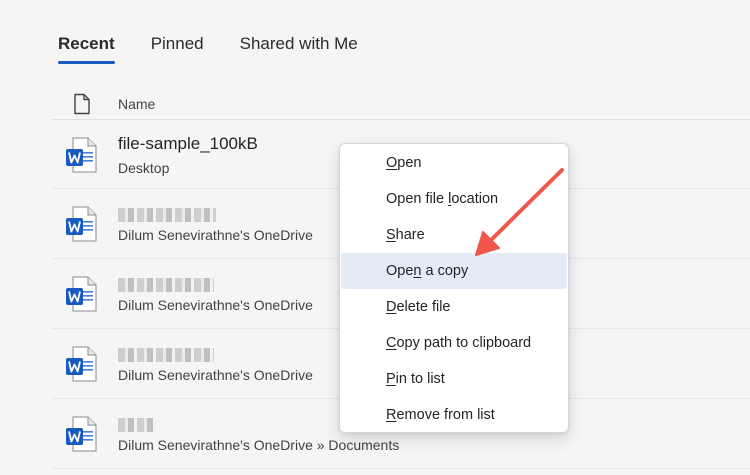 This screenshot has height=475, width=750. Describe the element at coordinates (475, 199) in the screenshot. I see `menu-item-label-rest: ocation` at that location.